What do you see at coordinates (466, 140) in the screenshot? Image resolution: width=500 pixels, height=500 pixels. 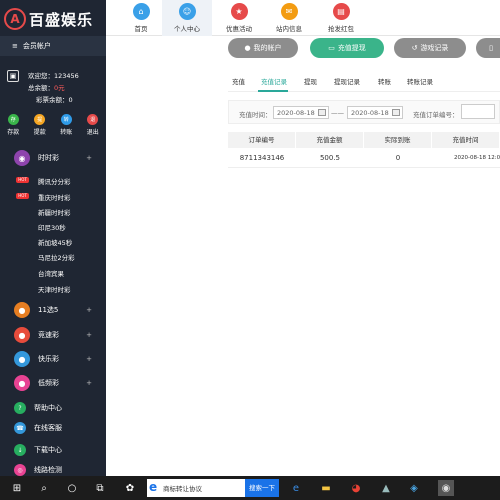 I see `col-time: 充值时间` at bounding box center [466, 140].